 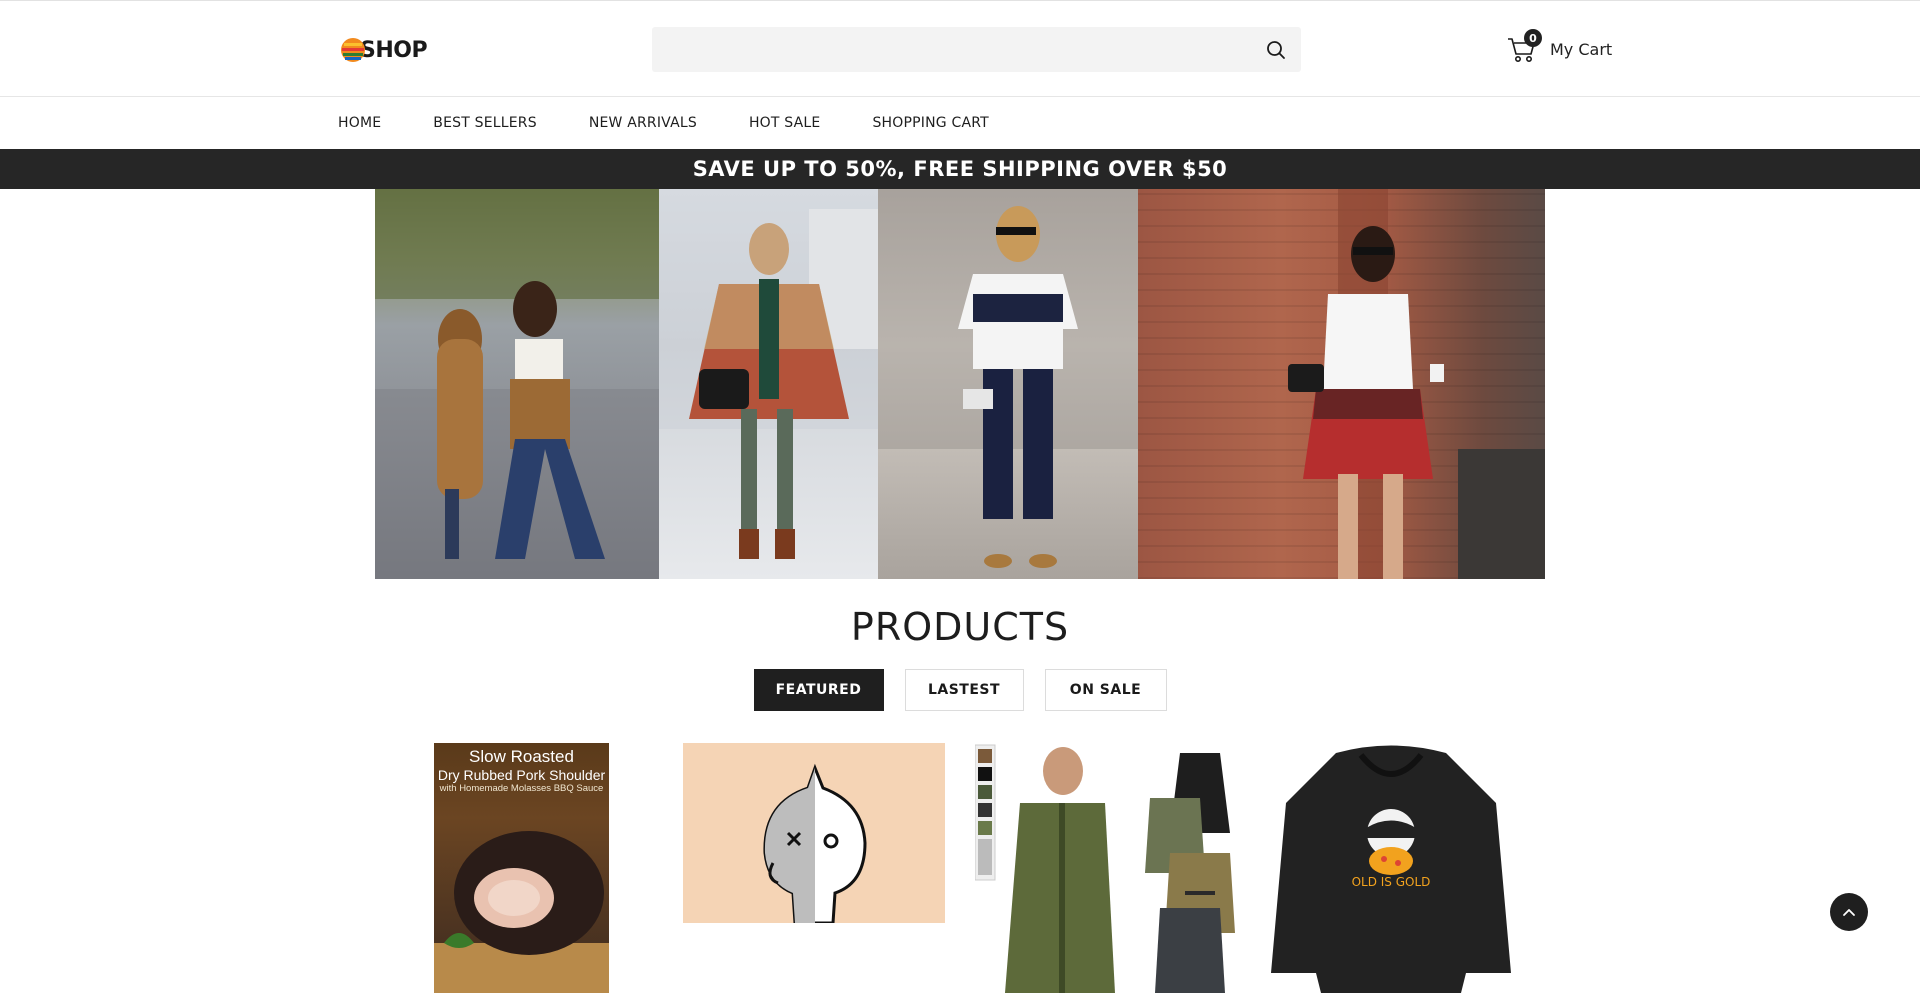 I want to click on hero-image-striped-top, so click(x=1008, y=384).